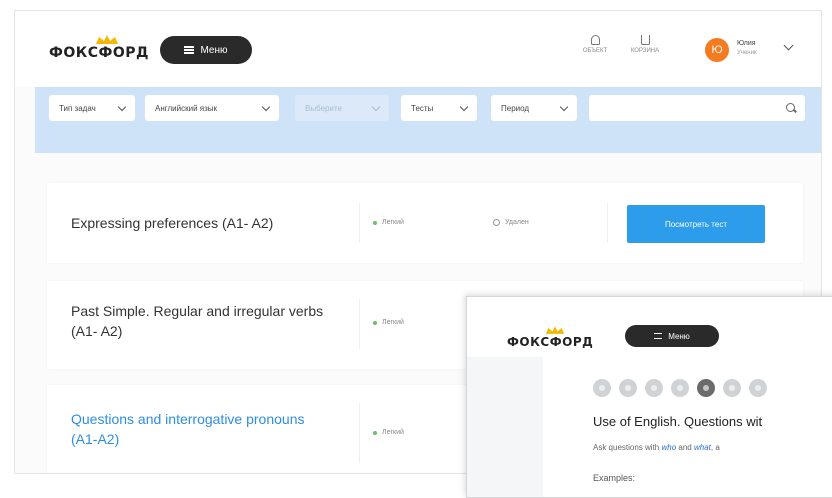 The width and height of the screenshot is (832, 498). I want to click on search-input, so click(697, 108).